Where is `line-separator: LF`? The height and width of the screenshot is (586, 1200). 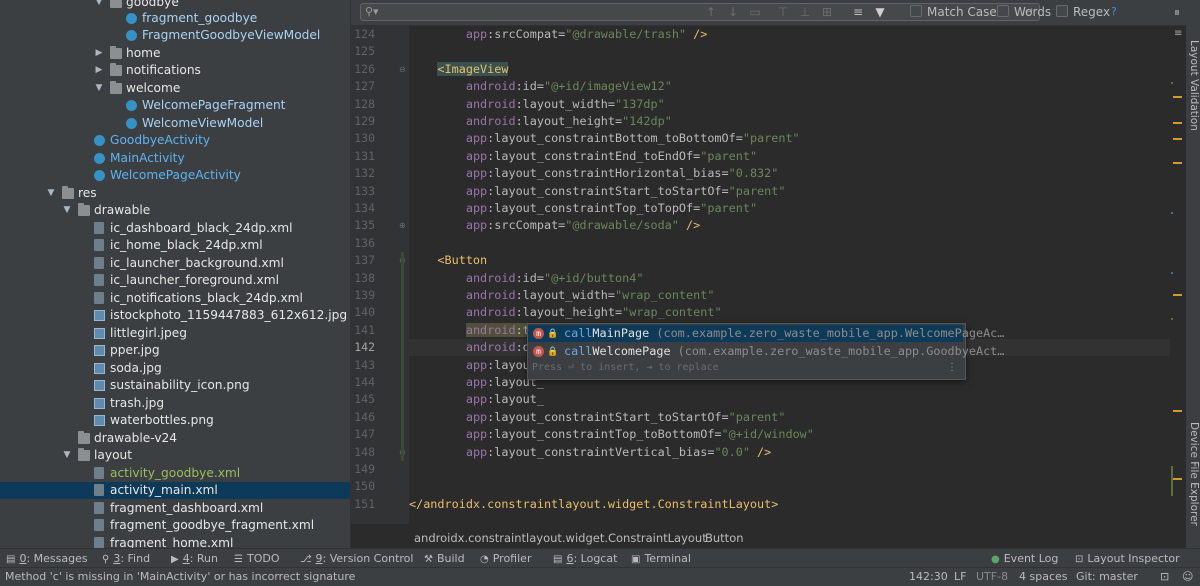 line-separator: LF is located at coordinates (960, 577).